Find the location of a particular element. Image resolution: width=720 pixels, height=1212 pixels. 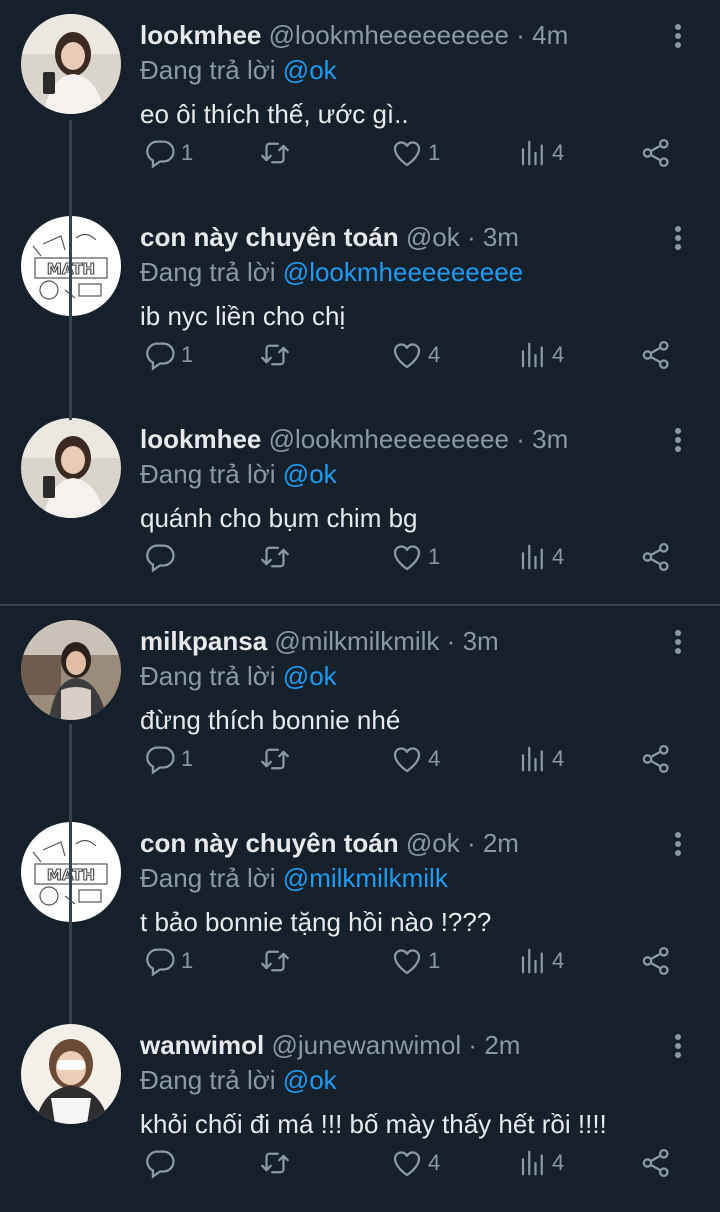

tweet-header: con này chuyên toán @ok · 2m is located at coordinates (329, 843).